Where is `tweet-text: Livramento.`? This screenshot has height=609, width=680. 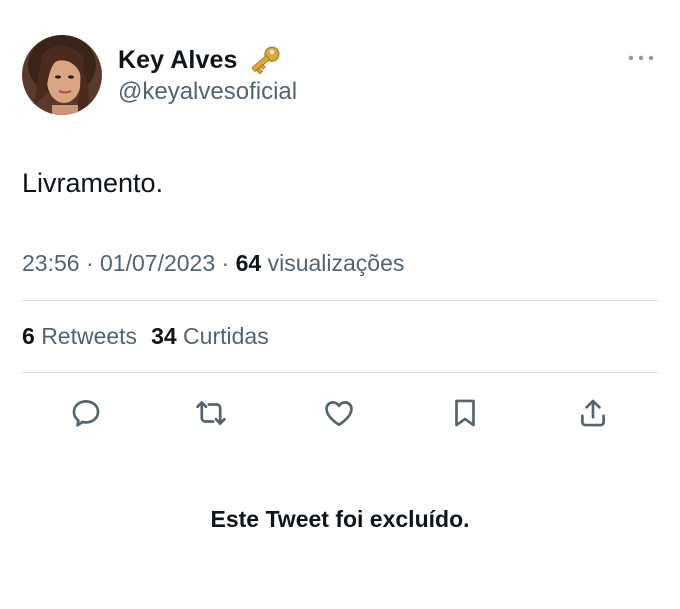
tweet-text: Livramento. is located at coordinates (93, 183).